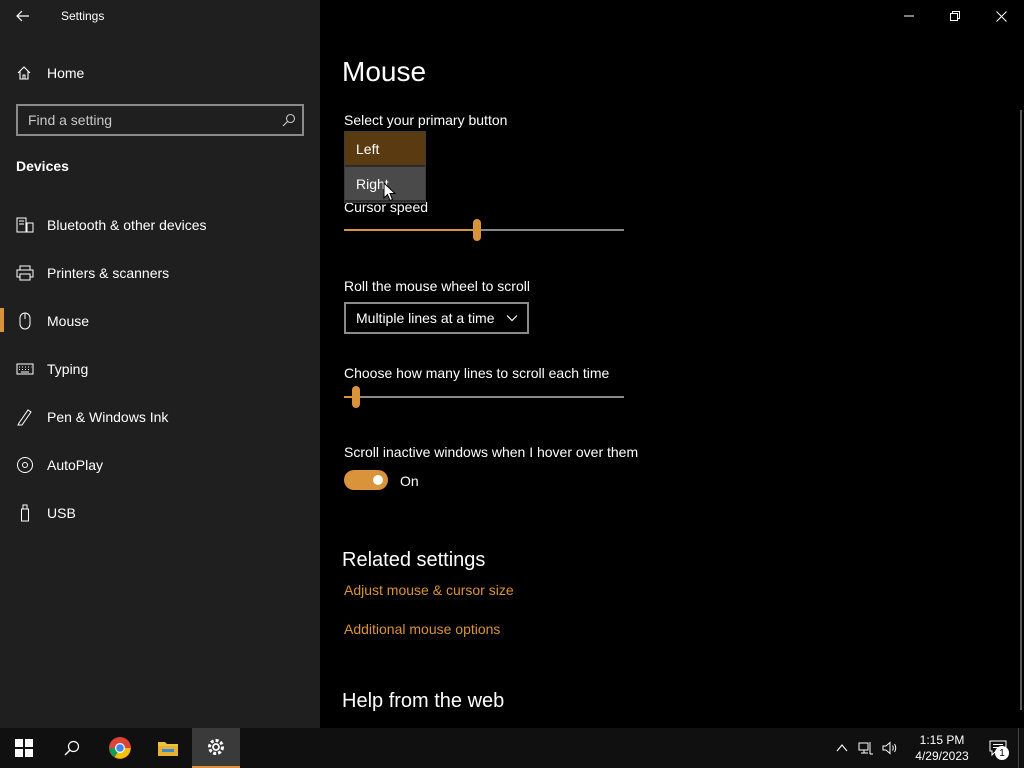 Image resolution: width=1024 pixels, height=768 pixels. I want to click on windows-logo-icon, so click(24, 748).